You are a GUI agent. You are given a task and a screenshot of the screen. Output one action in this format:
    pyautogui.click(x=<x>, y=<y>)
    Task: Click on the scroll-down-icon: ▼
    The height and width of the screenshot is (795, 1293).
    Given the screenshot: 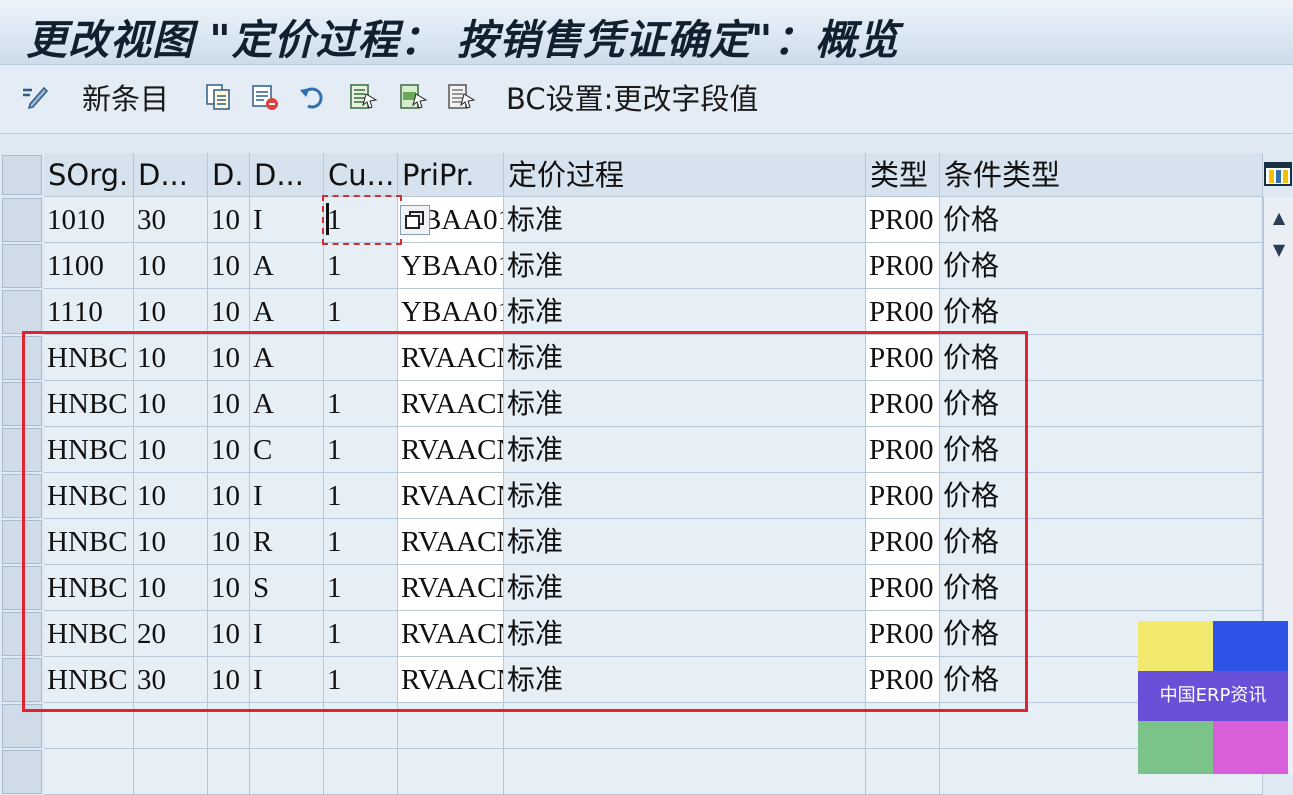 What is the action you would take?
    pyautogui.click(x=1279, y=250)
    